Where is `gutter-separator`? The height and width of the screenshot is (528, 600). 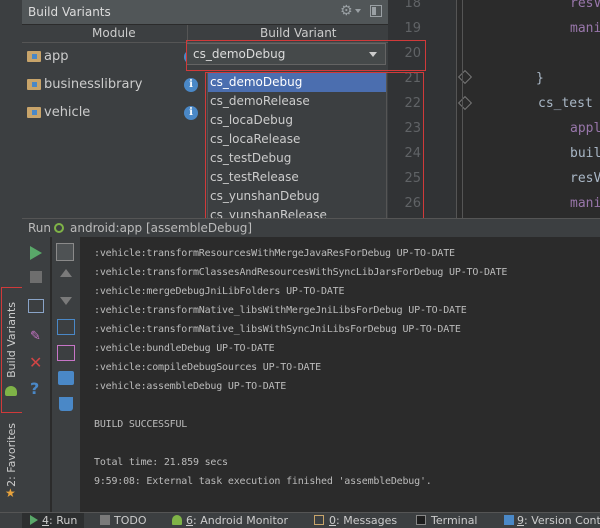
gutter-separator is located at coordinates (462, 109).